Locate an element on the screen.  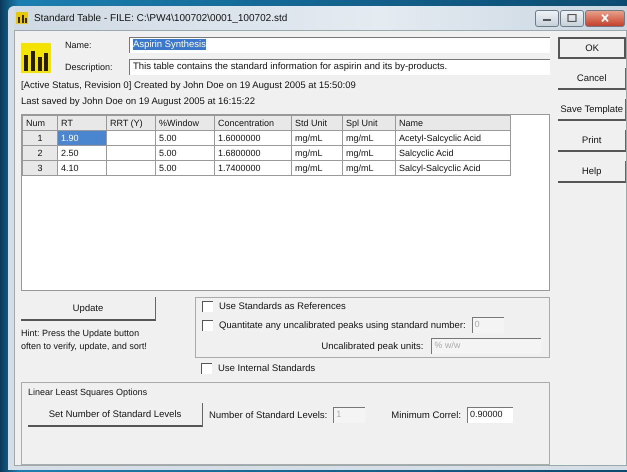
column-header: Name is located at coordinates (453, 123).